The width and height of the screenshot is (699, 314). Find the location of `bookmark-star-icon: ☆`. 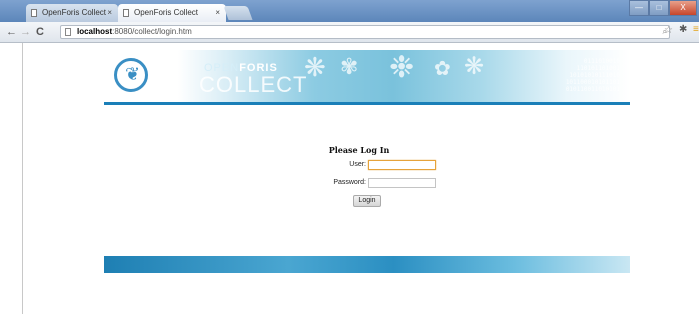

bookmark-star-icon: ☆ is located at coordinates (668, 30).